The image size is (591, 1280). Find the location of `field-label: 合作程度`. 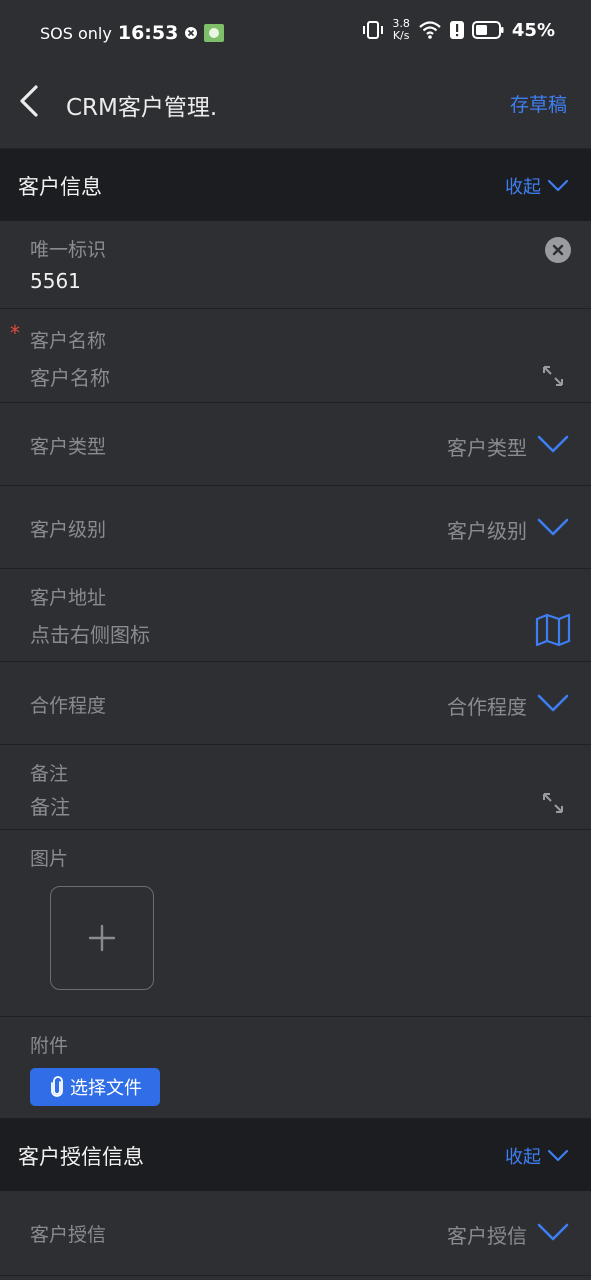

field-label: 合作程度 is located at coordinates (68, 706).